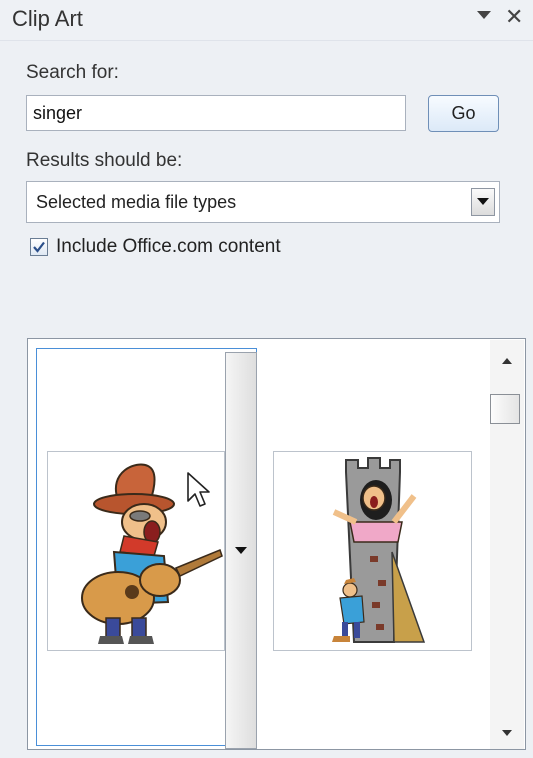 This screenshot has width=533, height=758. Describe the element at coordinates (514, 17) in the screenshot. I see `close-icon: ✕` at that location.